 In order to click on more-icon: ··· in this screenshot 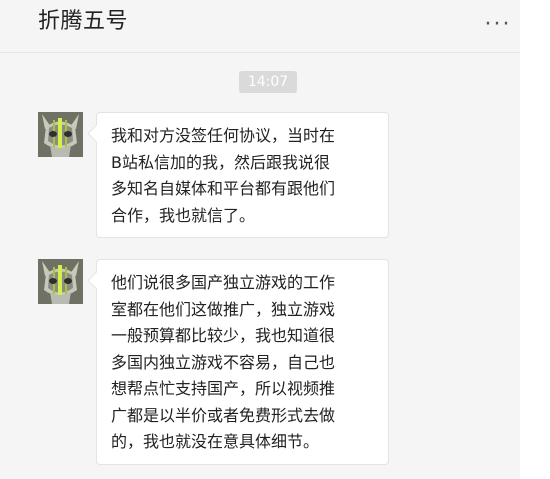, I will do `click(498, 24)`.